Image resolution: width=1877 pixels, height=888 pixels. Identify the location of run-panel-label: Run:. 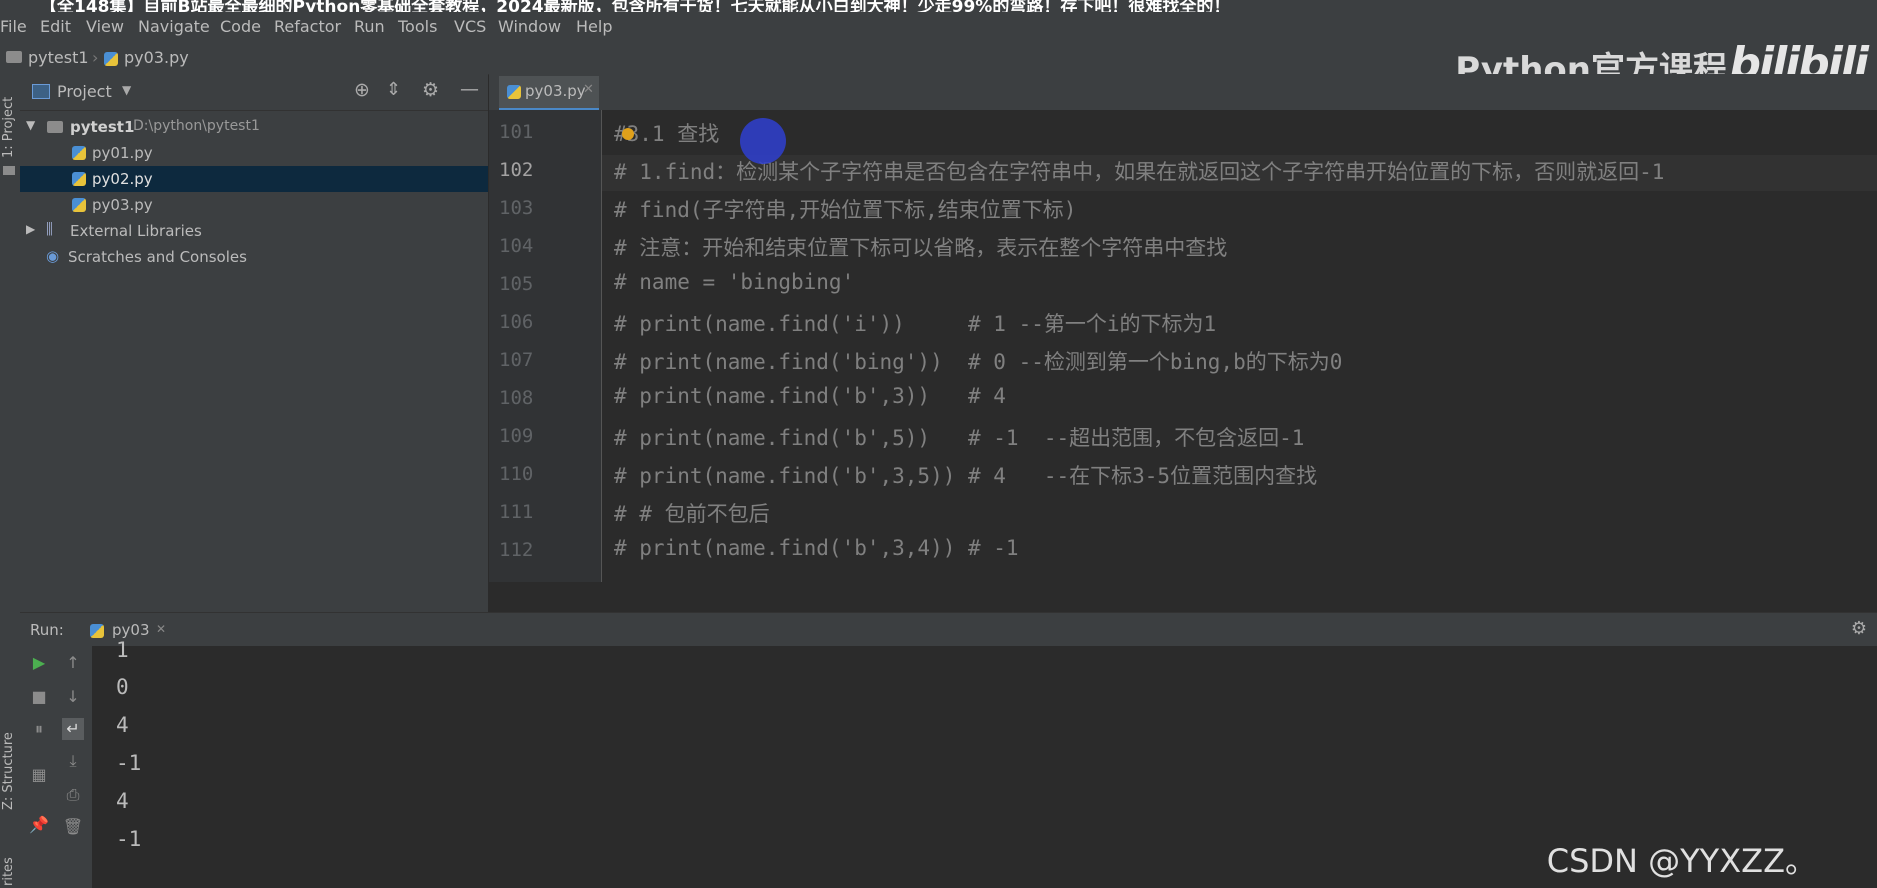
(47, 630).